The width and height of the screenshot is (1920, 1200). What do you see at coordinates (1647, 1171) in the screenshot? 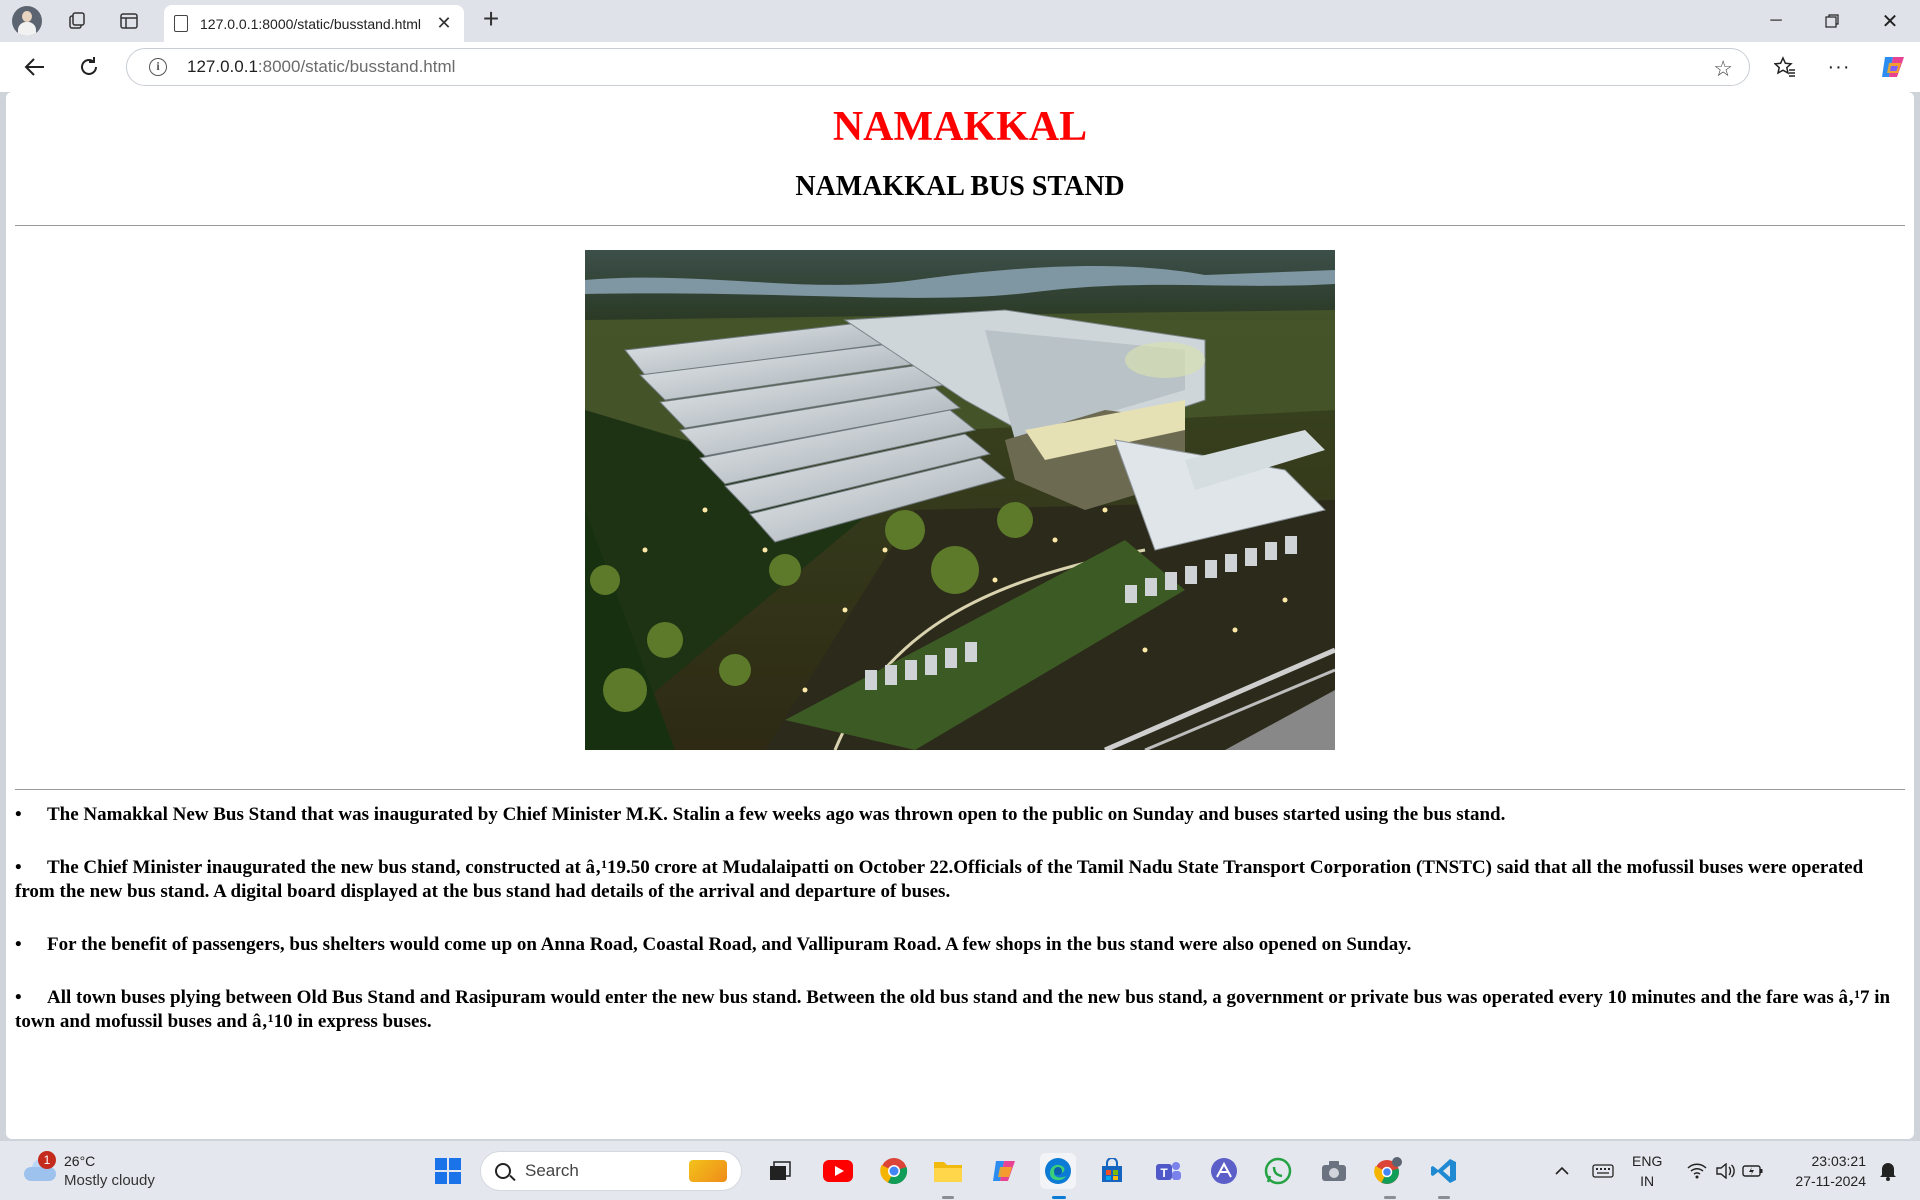
I see `language-indicator: ENG IN` at bounding box center [1647, 1171].